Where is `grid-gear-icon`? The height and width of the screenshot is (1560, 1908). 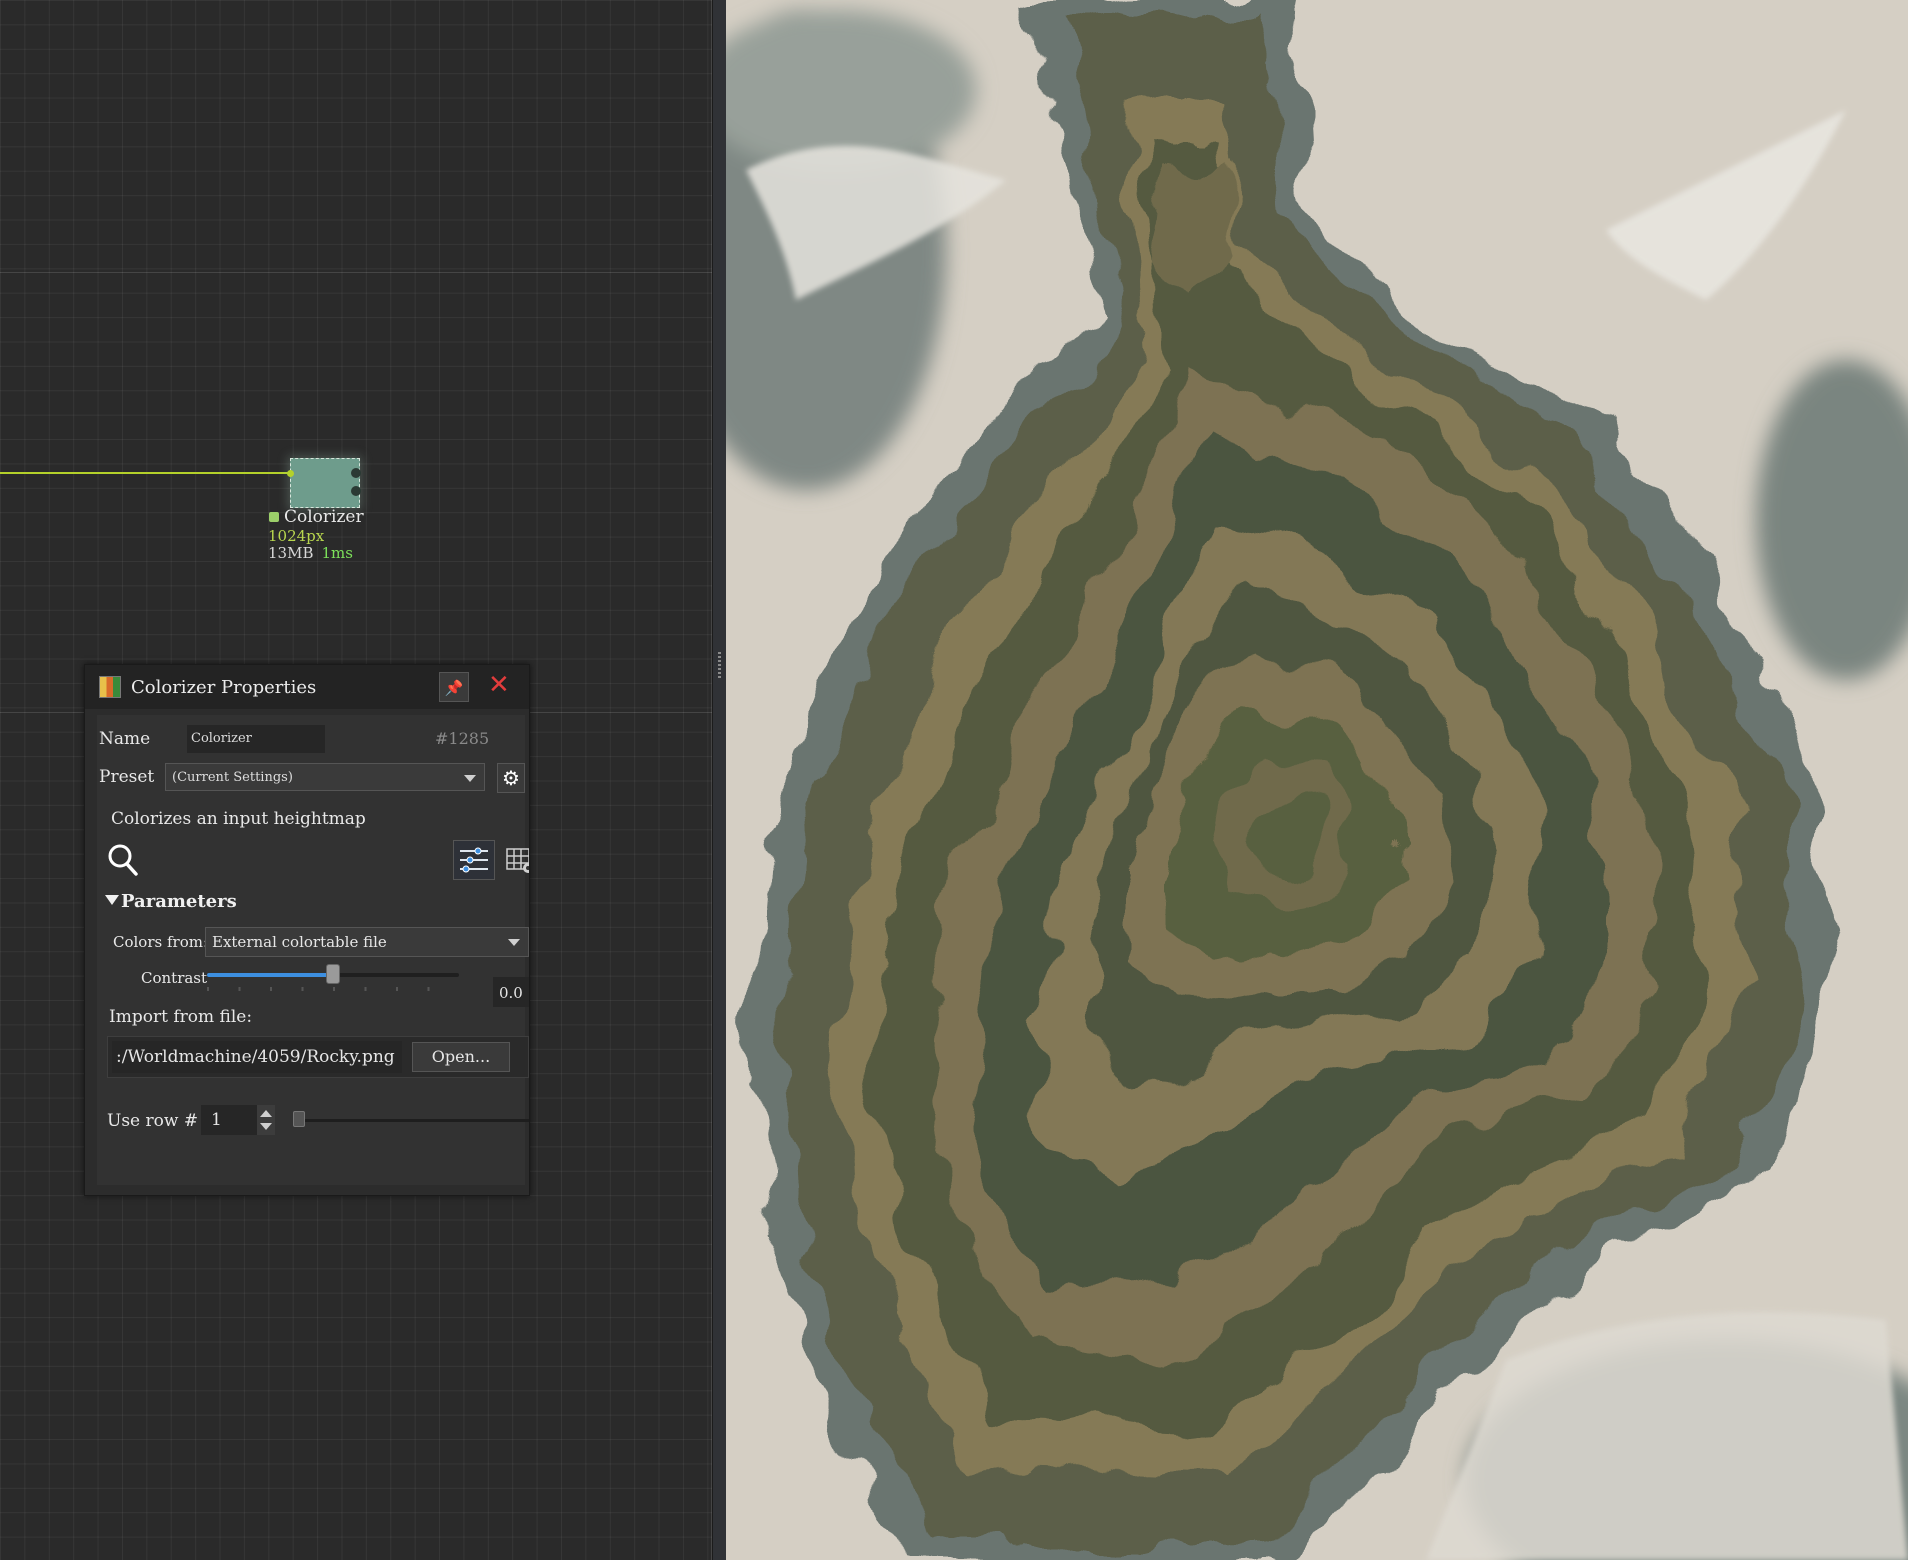
grid-gear-icon is located at coordinates (517, 860).